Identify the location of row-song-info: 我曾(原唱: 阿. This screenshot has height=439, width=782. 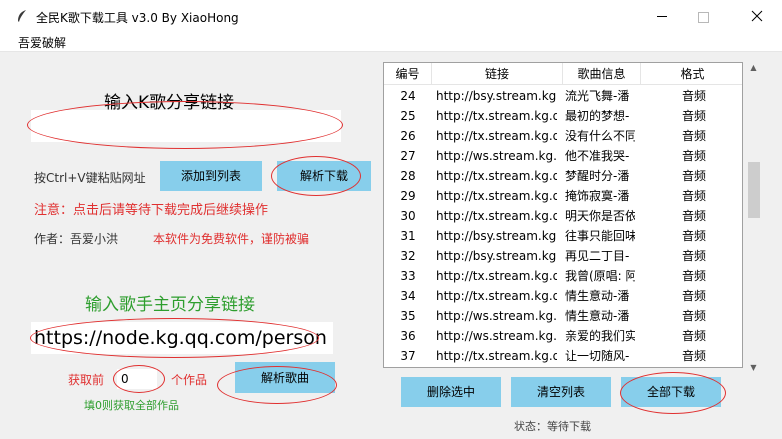
(600, 276).